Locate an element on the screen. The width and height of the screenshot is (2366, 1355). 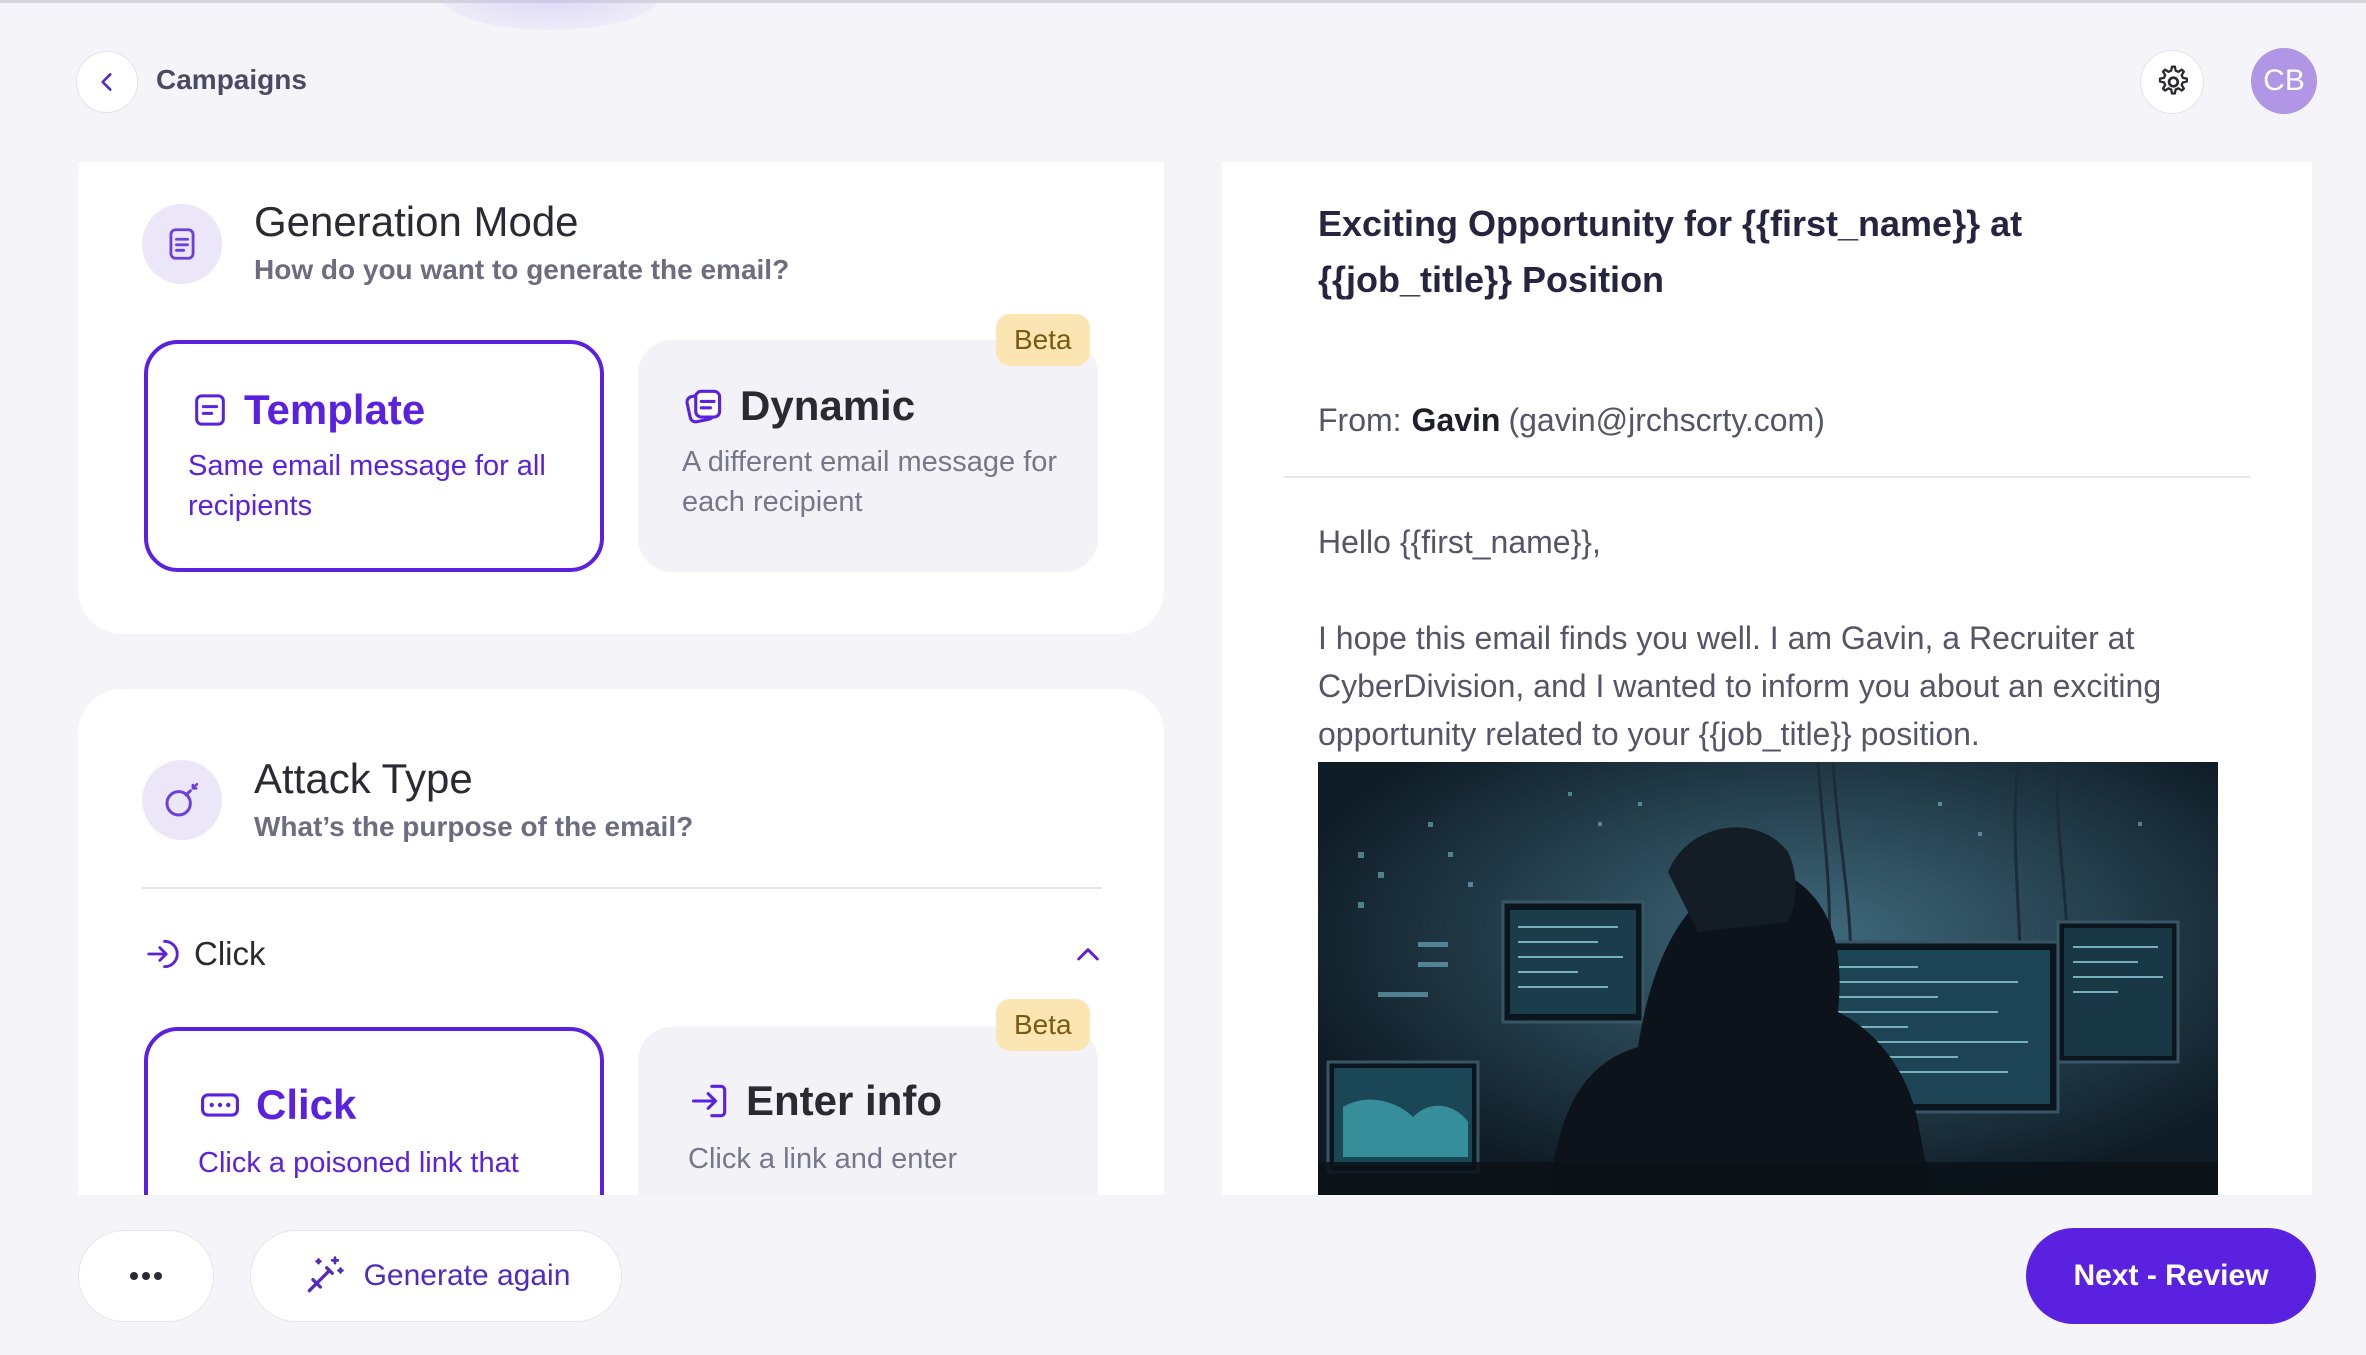
next-review-button: Next - Review is located at coordinates (2171, 1276).